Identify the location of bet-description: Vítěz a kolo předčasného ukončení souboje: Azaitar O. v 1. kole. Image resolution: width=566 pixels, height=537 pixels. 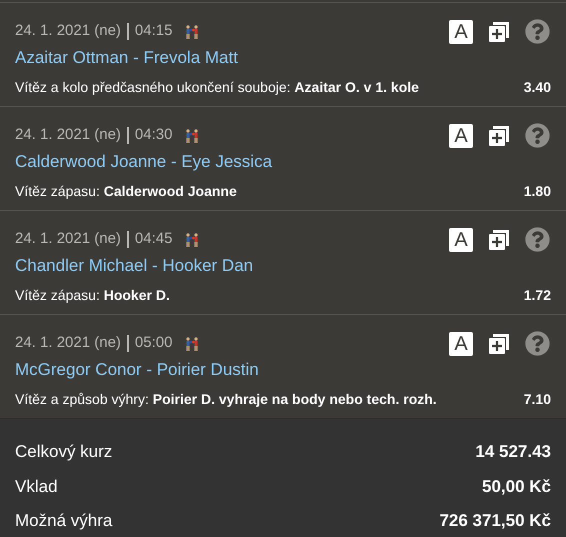
(217, 87).